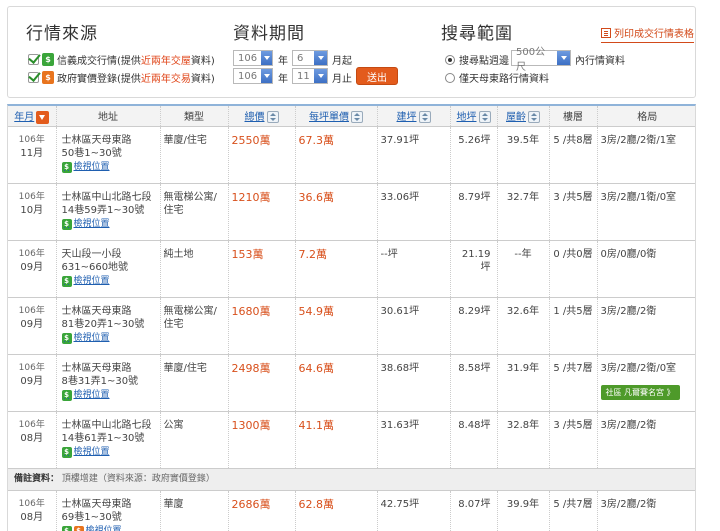 The image size is (720, 531). I want to click on range-option-nearby: 搜尋點週邊, so click(477, 59).